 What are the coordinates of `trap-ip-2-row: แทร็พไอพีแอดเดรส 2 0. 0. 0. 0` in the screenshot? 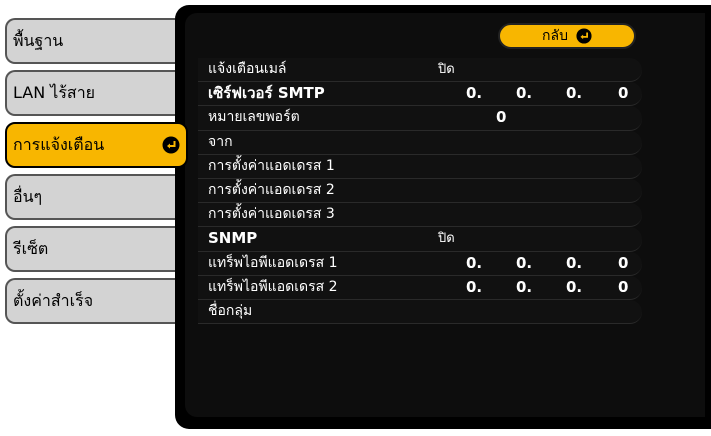 It's located at (420, 287).